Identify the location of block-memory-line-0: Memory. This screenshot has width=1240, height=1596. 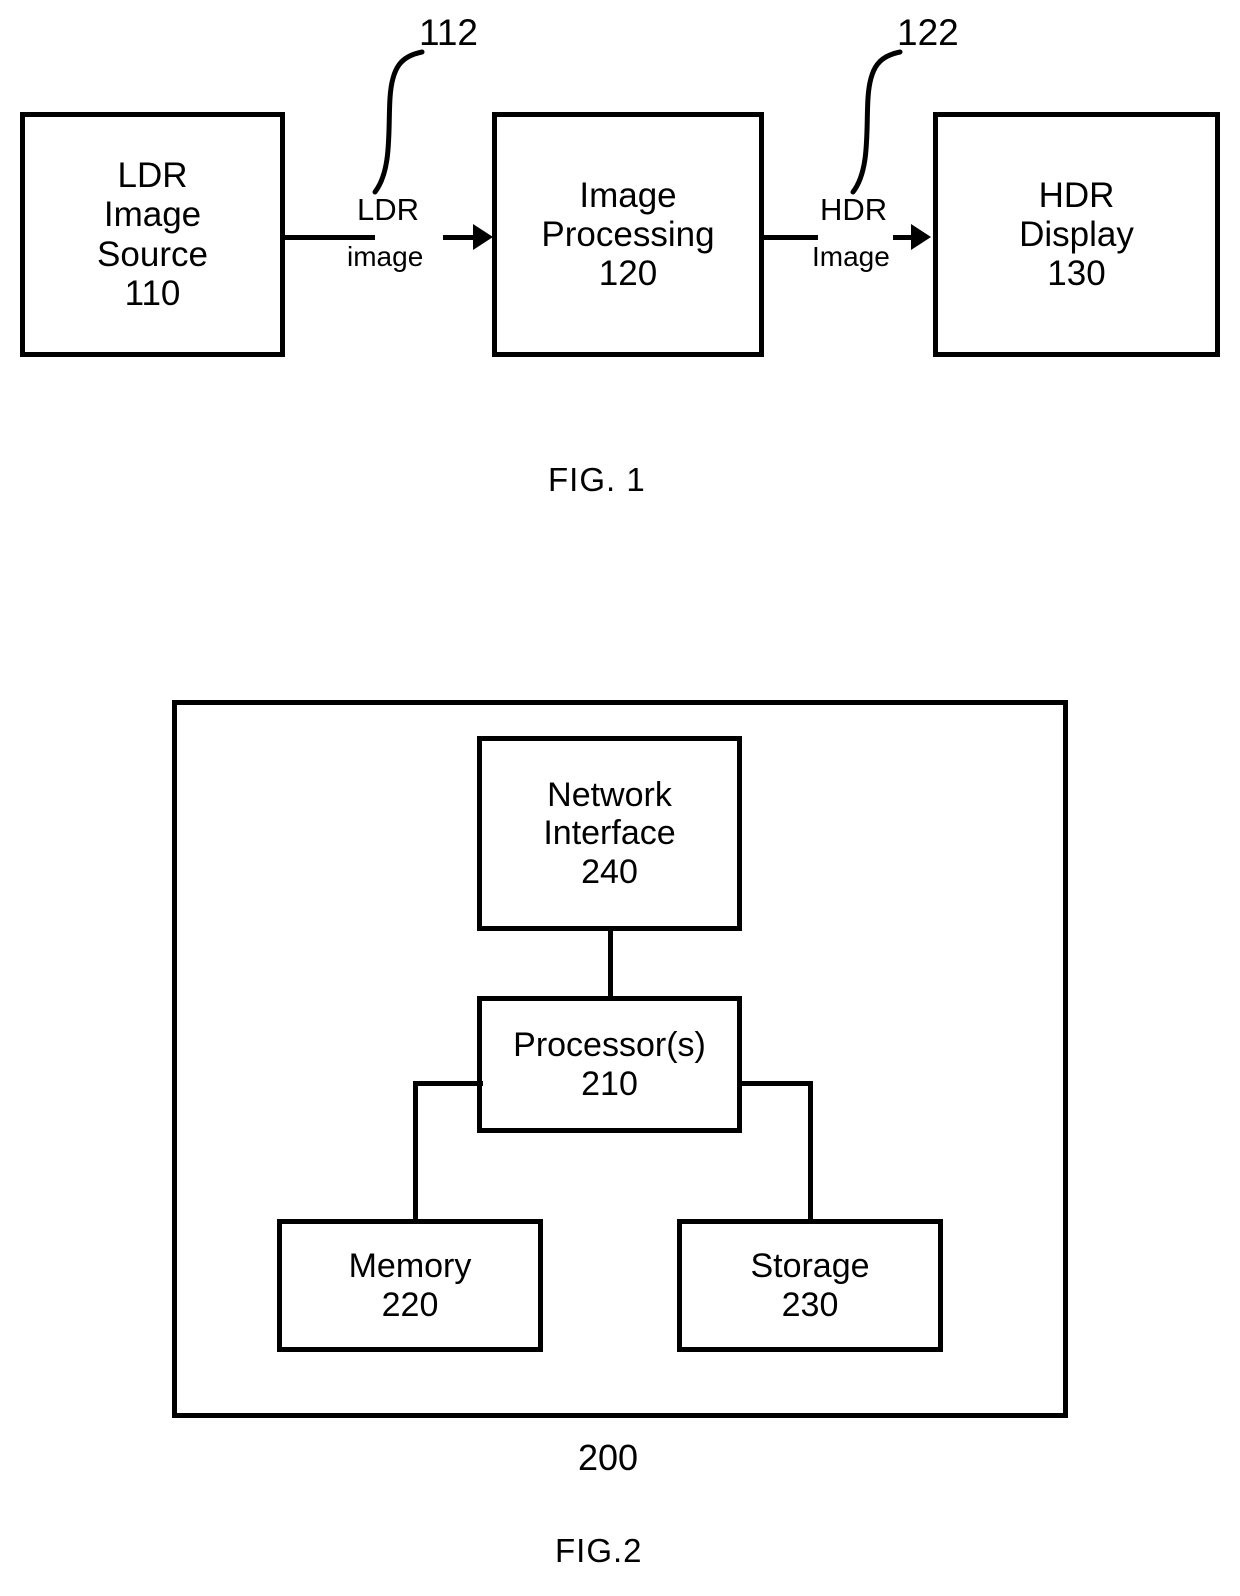
(410, 1266).